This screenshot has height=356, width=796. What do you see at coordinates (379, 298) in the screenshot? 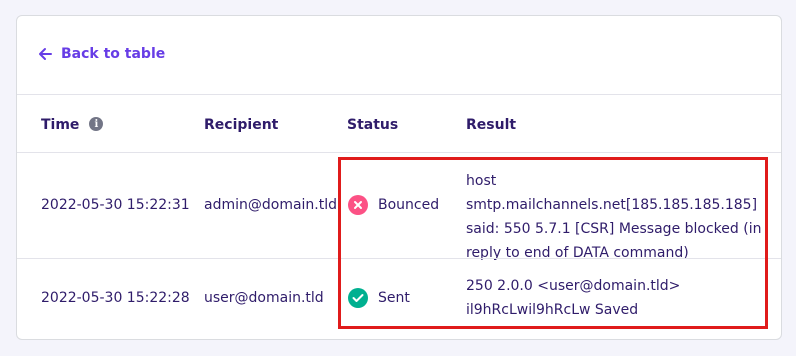
I see `status-badge: Sent` at bounding box center [379, 298].